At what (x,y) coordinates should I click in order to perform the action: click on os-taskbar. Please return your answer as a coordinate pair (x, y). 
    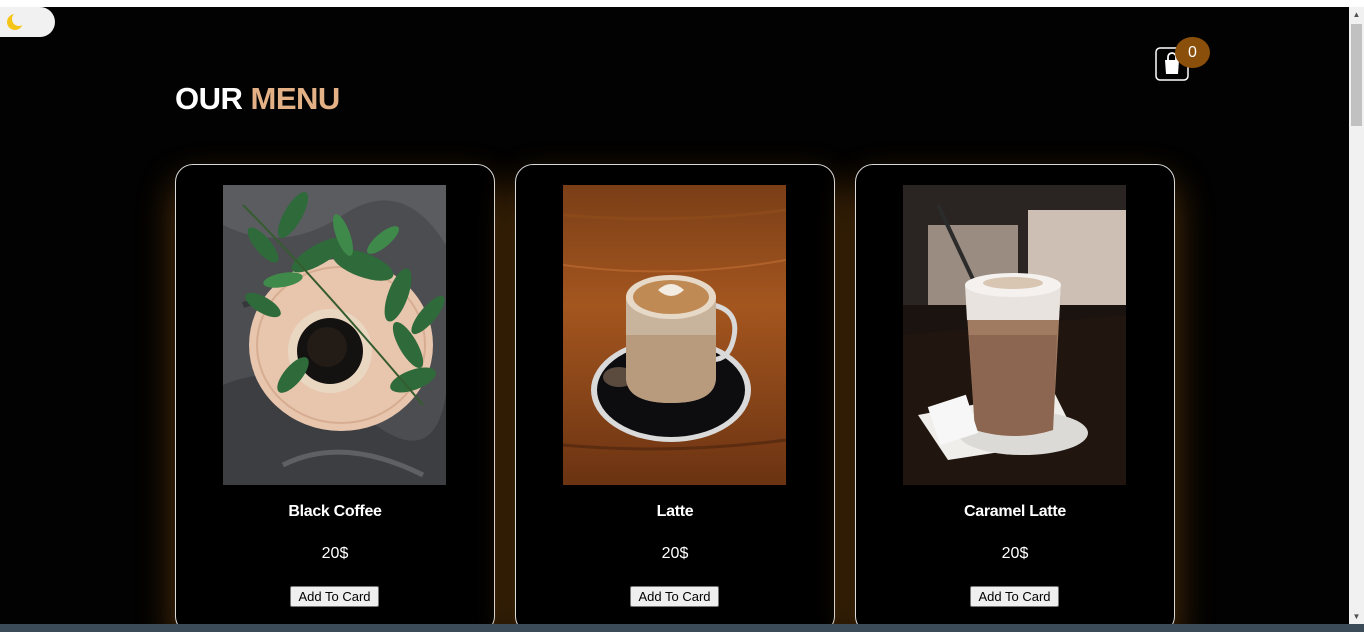
    Looking at the image, I should click on (682, 628).